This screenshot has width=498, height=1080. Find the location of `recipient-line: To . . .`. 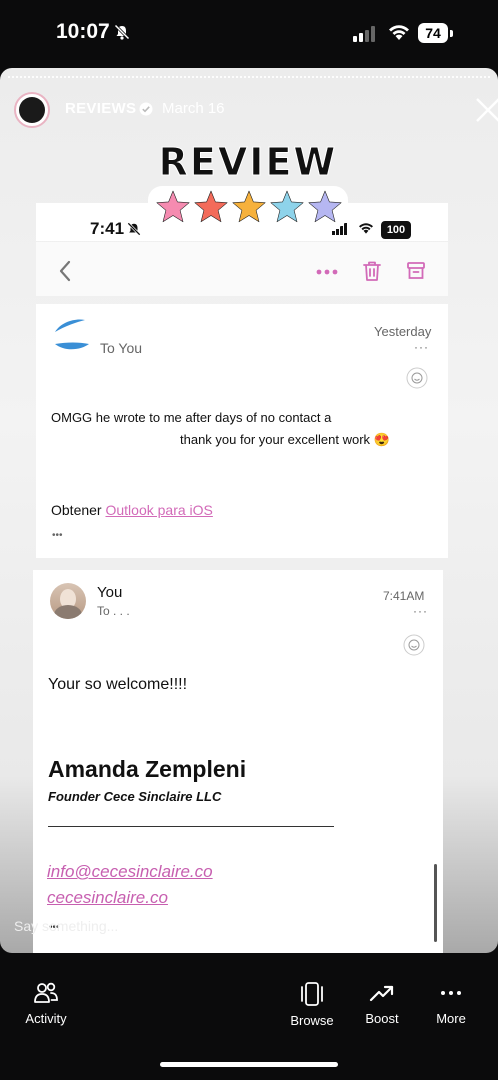

recipient-line: To . . . is located at coordinates (113, 611).